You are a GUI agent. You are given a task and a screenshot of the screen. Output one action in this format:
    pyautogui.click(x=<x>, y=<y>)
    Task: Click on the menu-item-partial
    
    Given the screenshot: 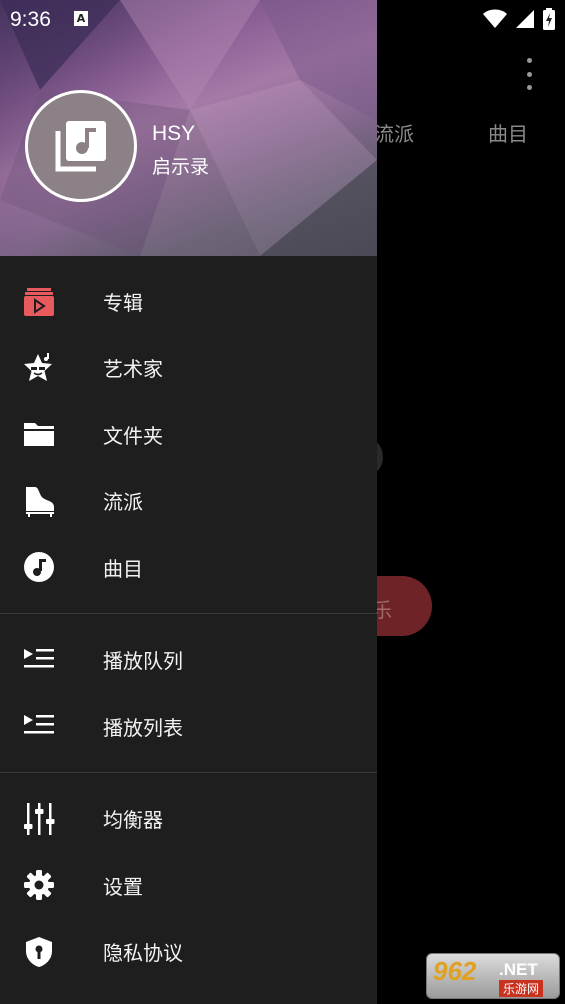 What is the action you would take?
    pyautogui.click(x=188, y=994)
    